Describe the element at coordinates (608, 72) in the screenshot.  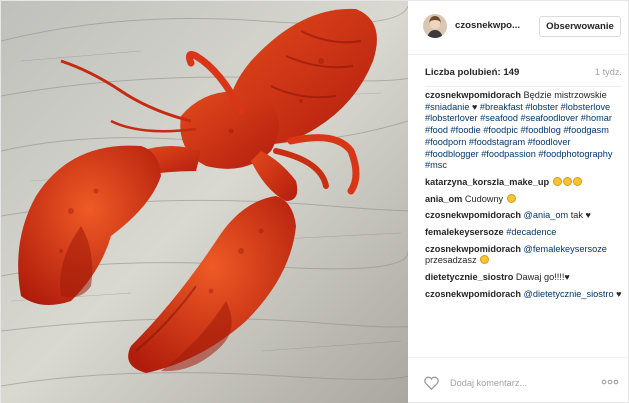
I see `post-timestamp: 1 tydz.` at that location.